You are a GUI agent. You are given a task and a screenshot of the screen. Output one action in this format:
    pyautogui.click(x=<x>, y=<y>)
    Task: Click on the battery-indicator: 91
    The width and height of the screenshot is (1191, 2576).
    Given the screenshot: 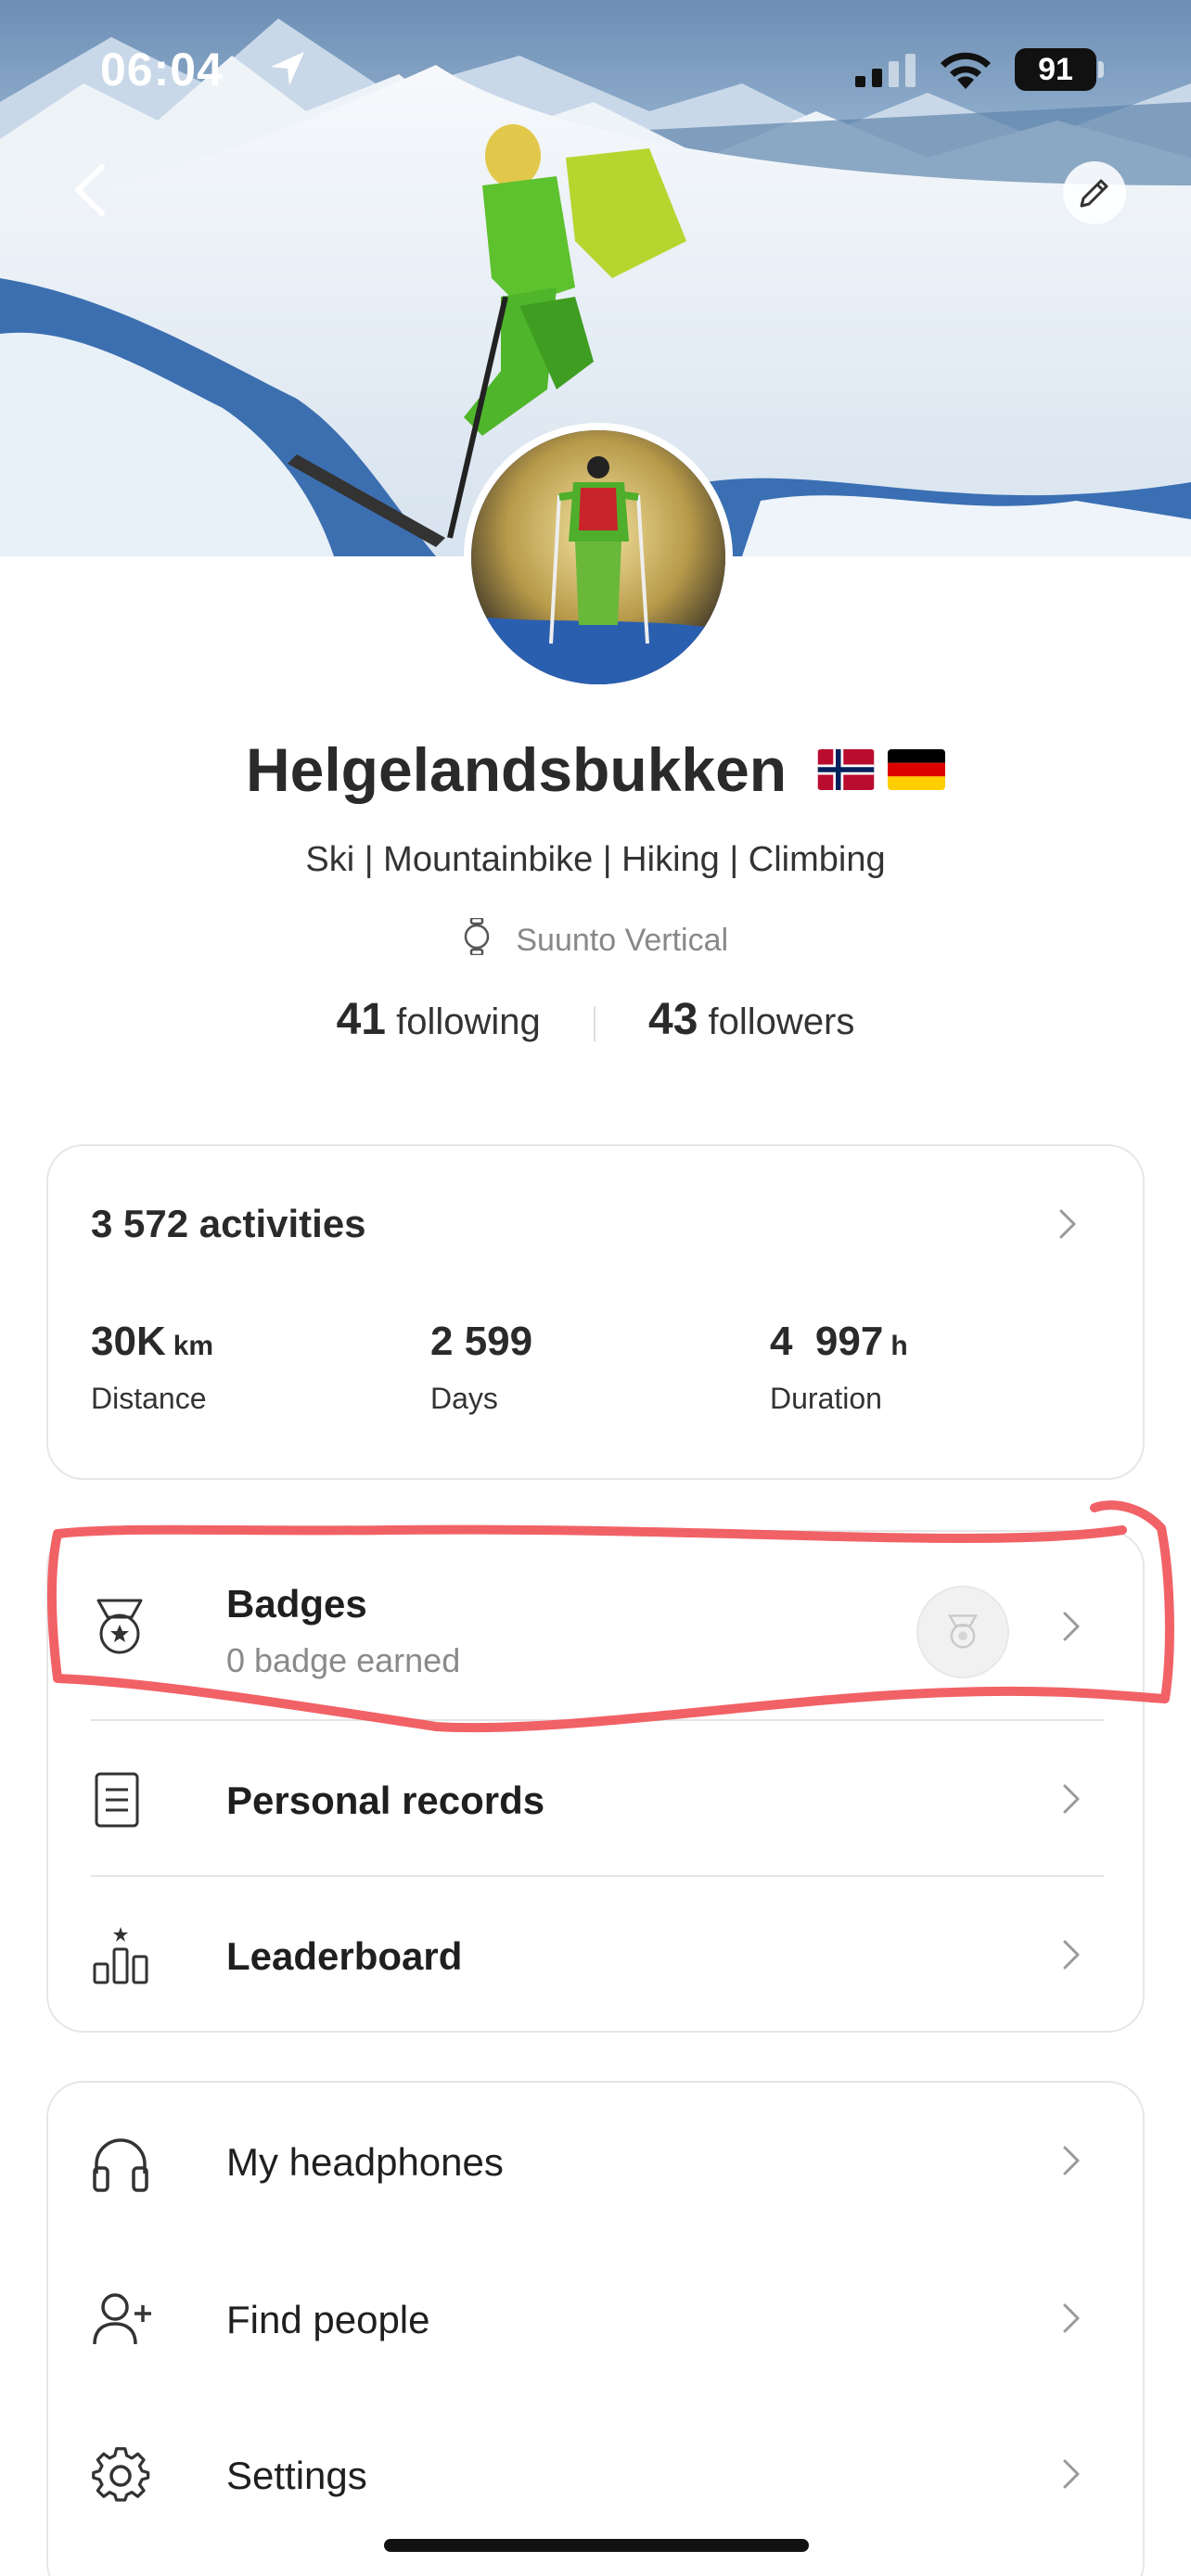 What is the action you would take?
    pyautogui.click(x=1055, y=69)
    